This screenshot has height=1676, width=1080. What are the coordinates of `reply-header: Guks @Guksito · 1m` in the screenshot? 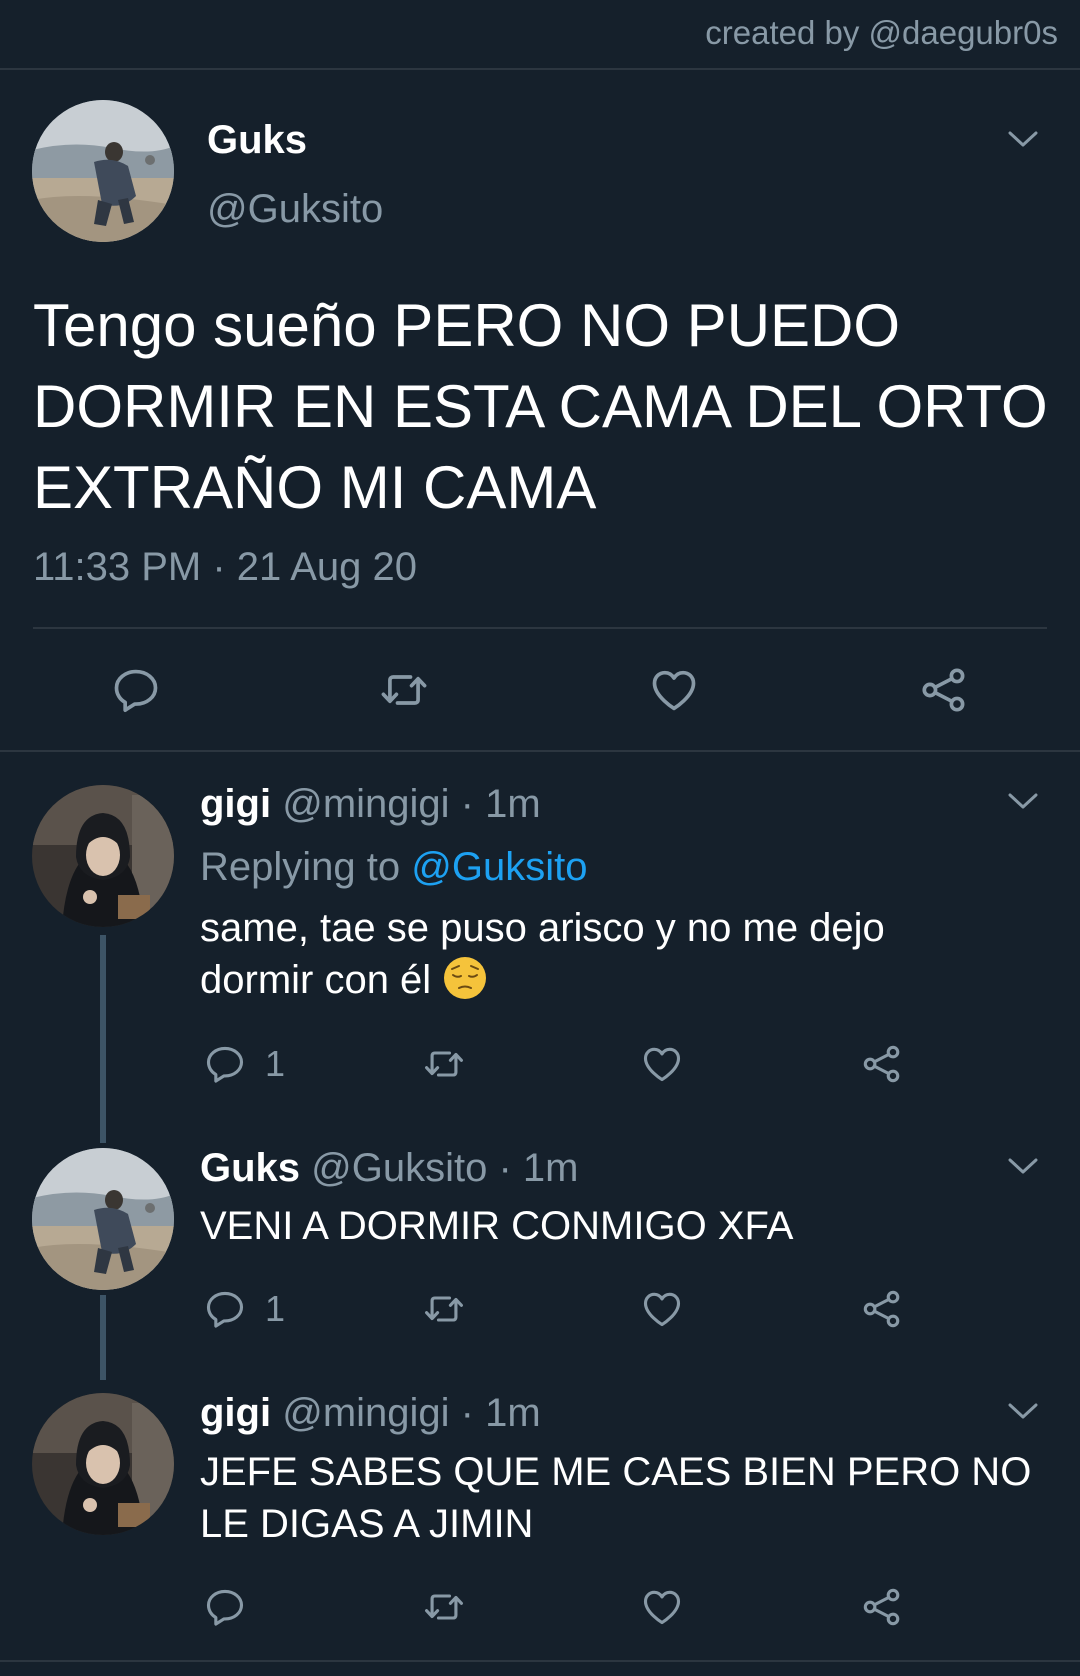 It's located at (389, 1168).